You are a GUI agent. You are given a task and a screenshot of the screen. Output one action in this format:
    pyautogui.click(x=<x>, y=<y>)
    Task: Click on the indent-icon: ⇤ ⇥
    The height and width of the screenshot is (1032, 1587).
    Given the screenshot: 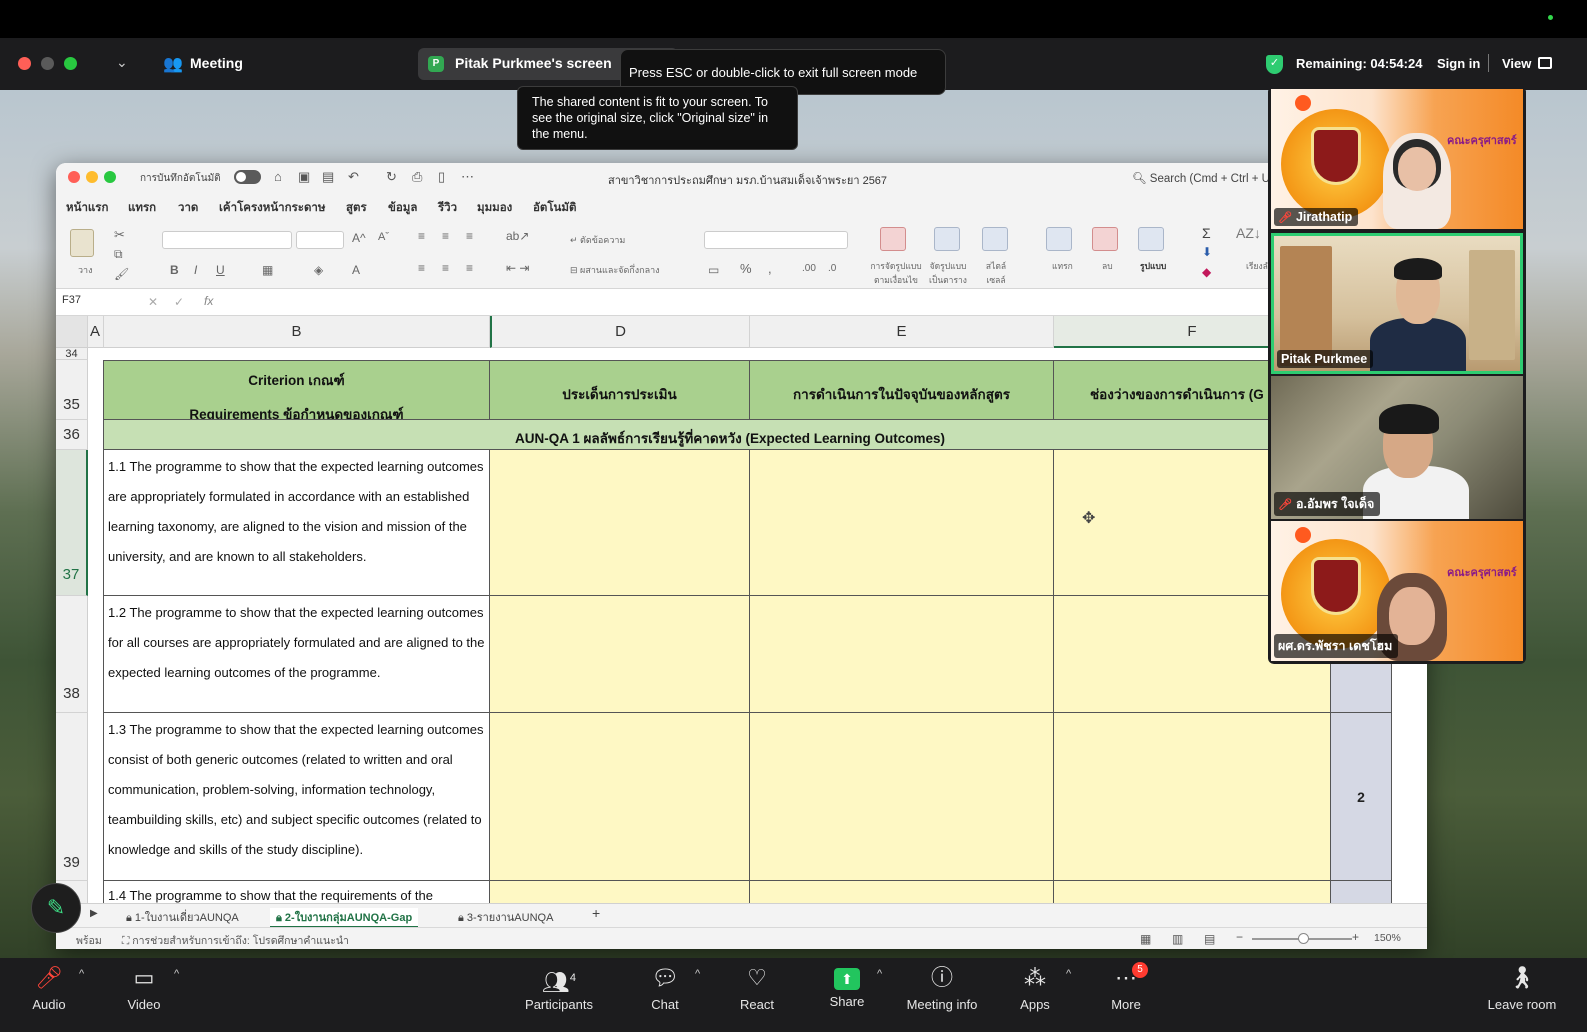 What is the action you would take?
    pyautogui.click(x=517, y=268)
    